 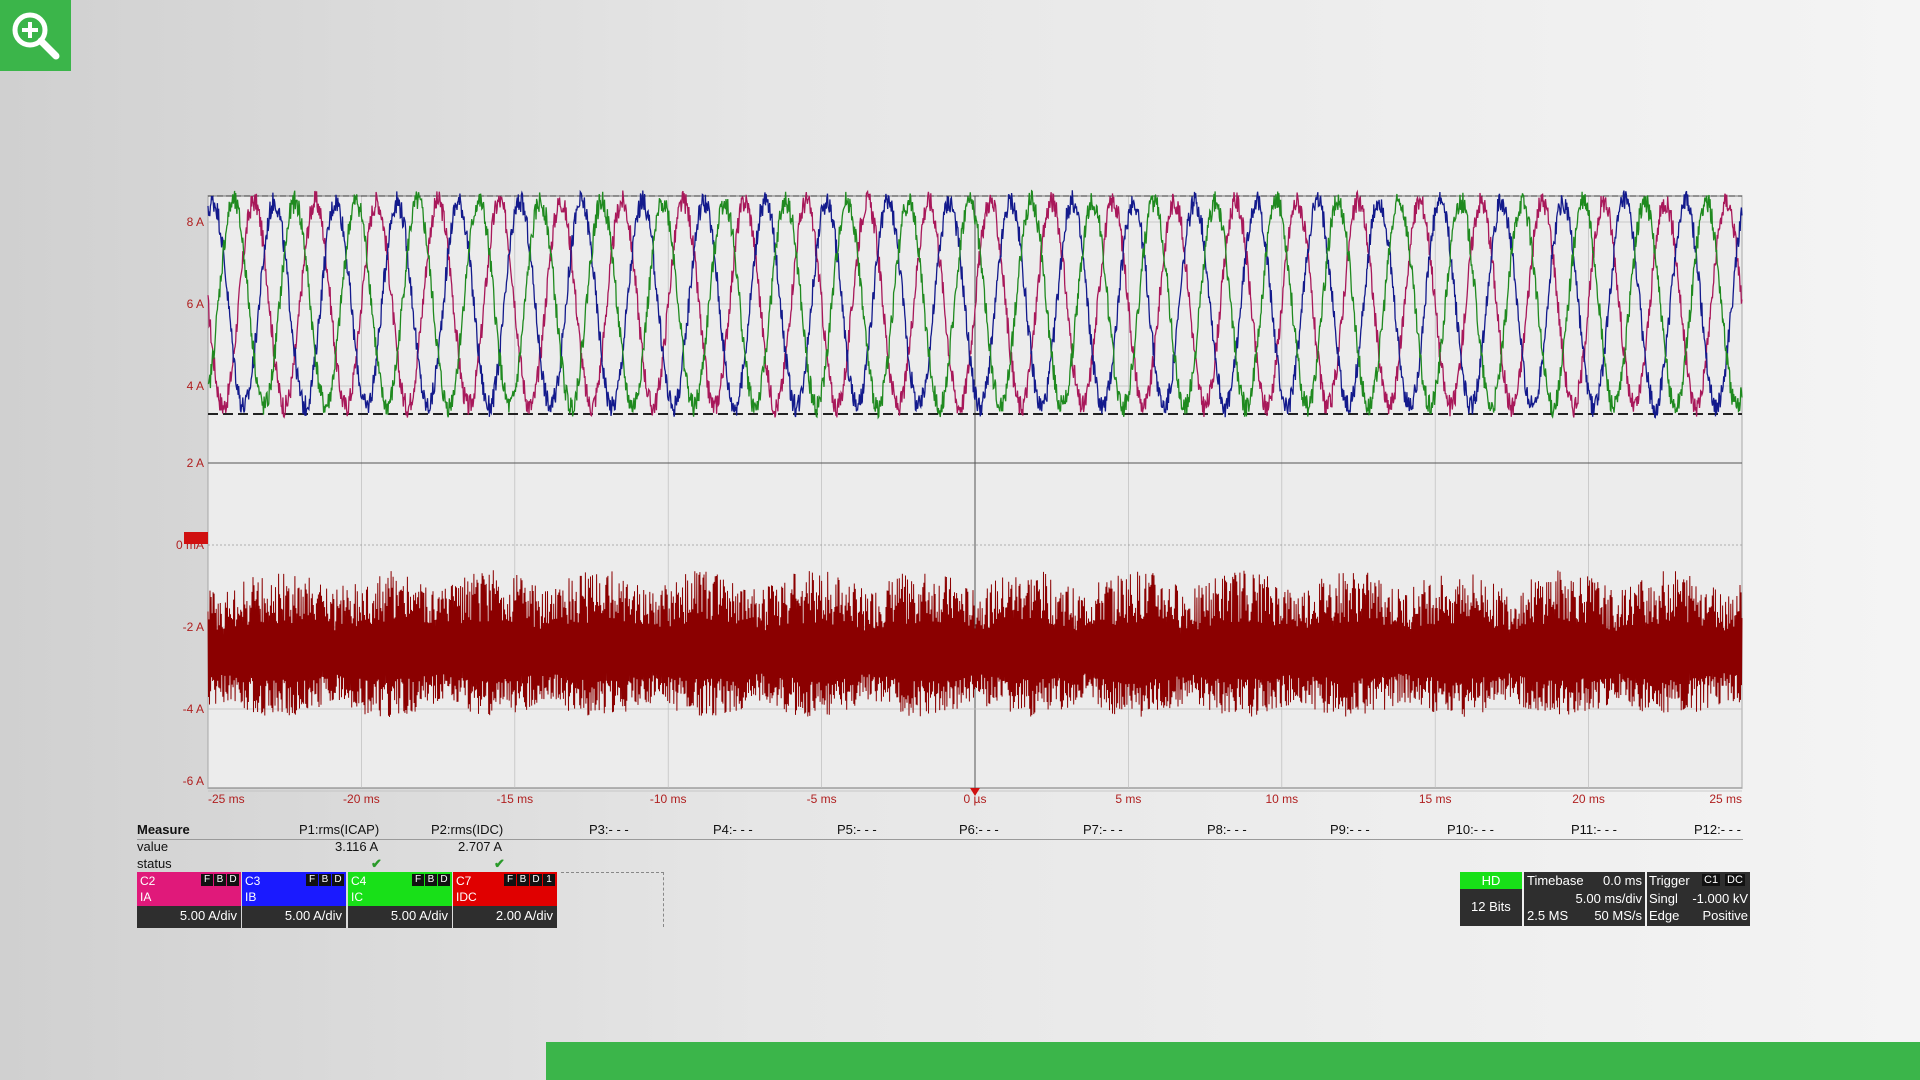 What do you see at coordinates (480, 846) in the screenshot?
I see `p2-value: 2.707 A` at bounding box center [480, 846].